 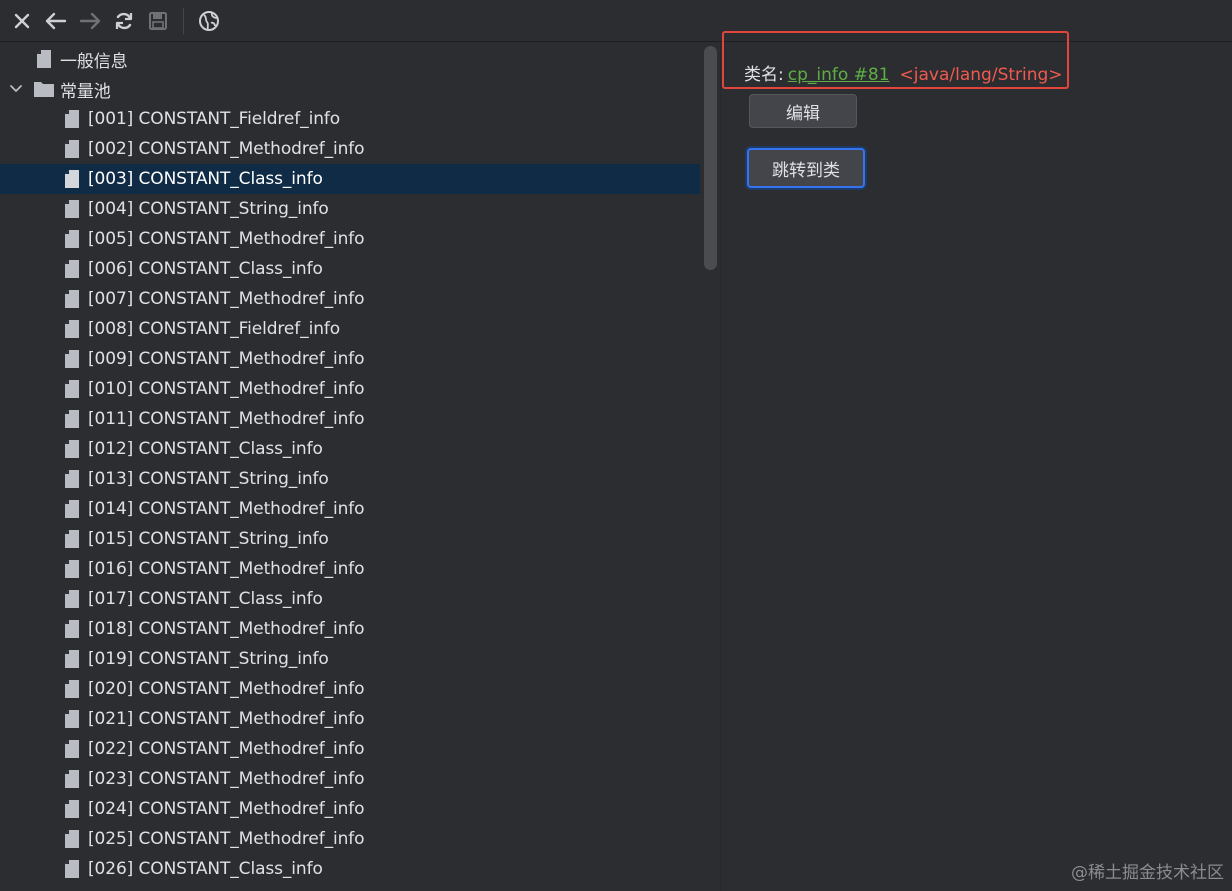 What do you see at coordinates (208, 209) in the screenshot?
I see `tree-item-label: [004] CONSTANT_String_info` at bounding box center [208, 209].